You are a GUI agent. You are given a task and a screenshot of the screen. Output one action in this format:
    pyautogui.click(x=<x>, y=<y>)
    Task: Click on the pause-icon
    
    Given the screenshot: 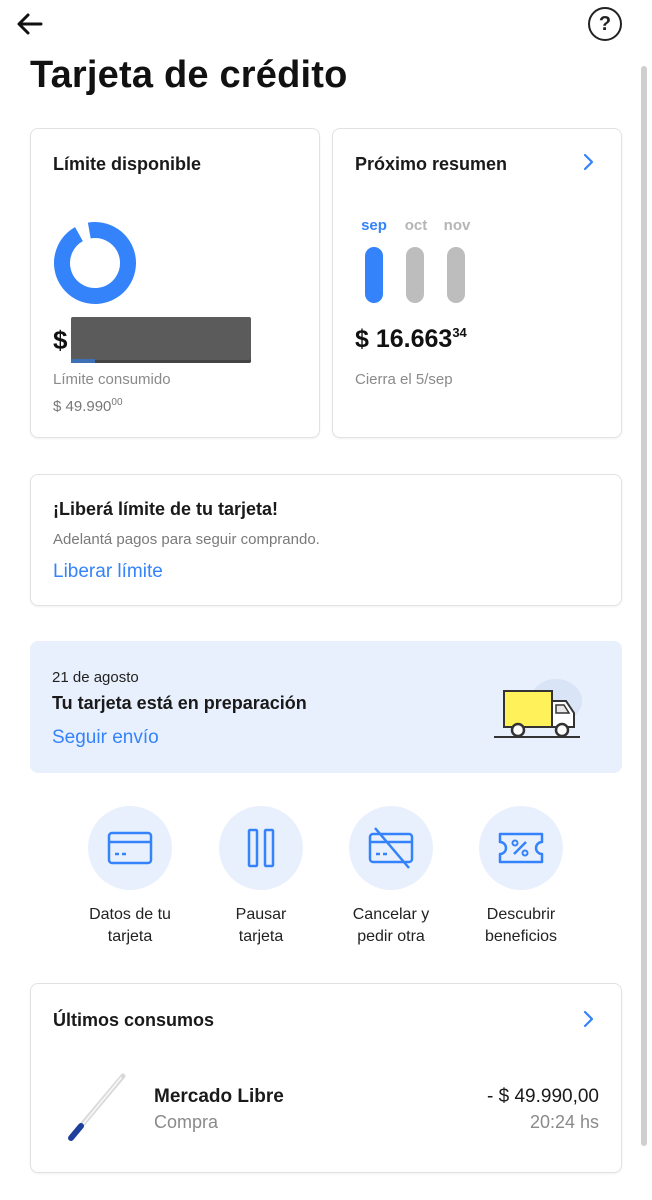 What is the action you would take?
    pyautogui.click(x=261, y=848)
    